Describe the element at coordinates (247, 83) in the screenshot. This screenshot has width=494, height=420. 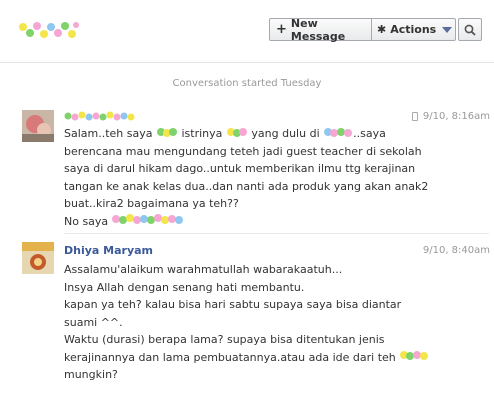
I see `conversation-started-label: Conversation started Tuesday` at that location.